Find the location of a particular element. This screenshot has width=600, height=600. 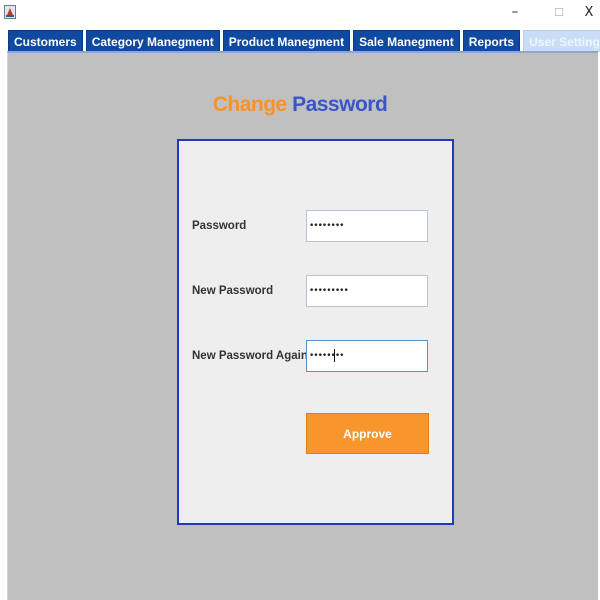

new-password-label: New Password is located at coordinates (233, 291).